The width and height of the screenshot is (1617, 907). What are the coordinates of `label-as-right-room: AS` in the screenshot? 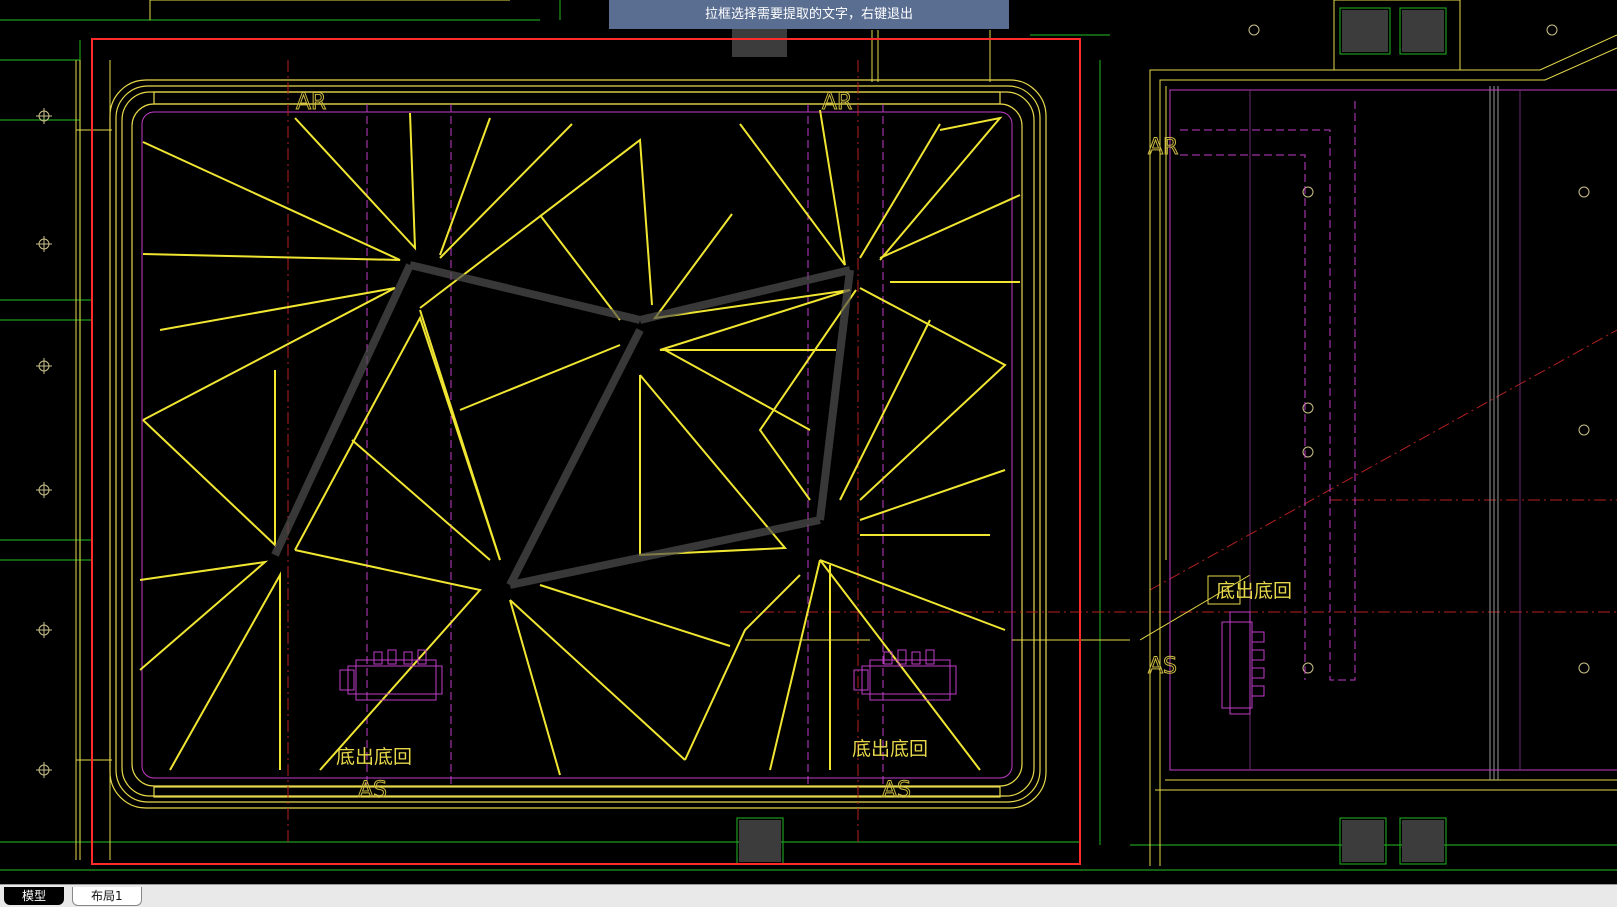 It's located at (1162, 666).